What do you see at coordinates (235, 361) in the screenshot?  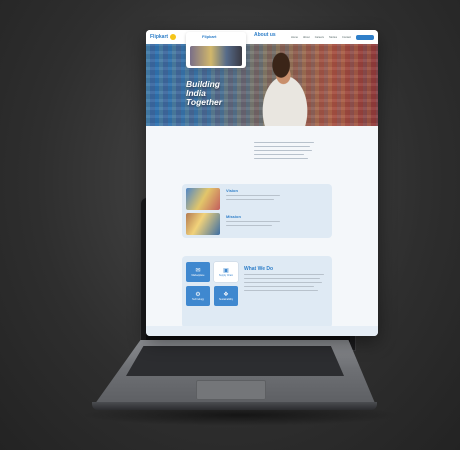 I see `laptop-keyboard` at bounding box center [235, 361].